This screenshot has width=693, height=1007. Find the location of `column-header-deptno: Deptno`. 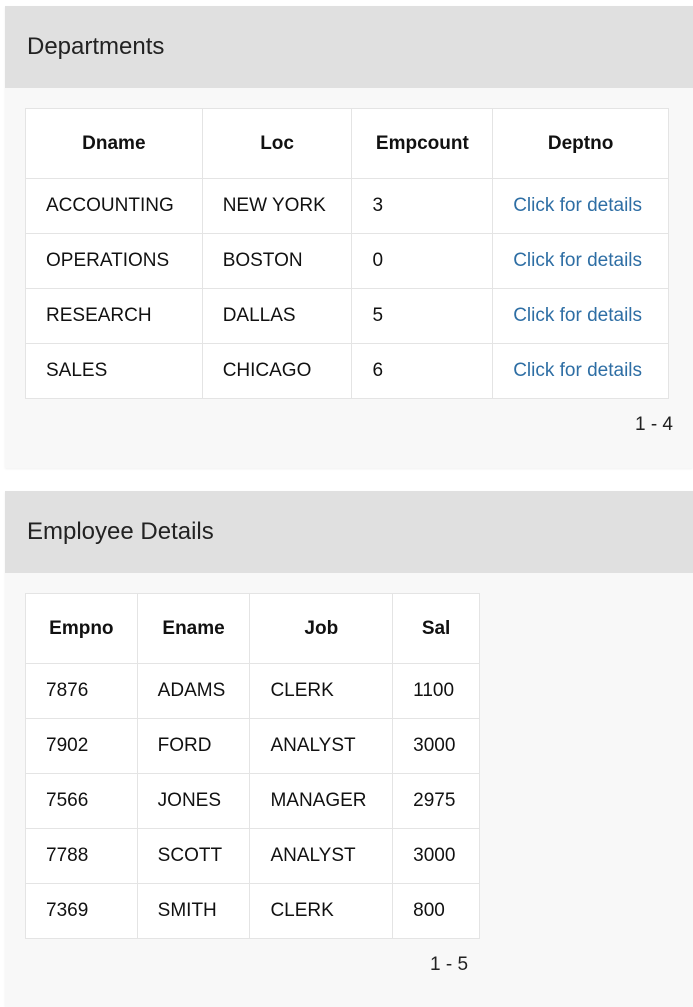

column-header-deptno: Deptno is located at coordinates (580, 143).